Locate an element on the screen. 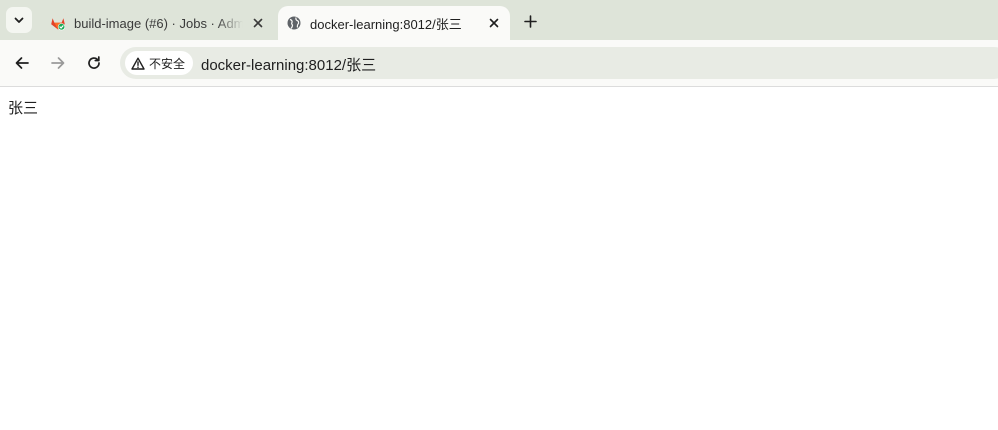 The width and height of the screenshot is (998, 430). forward-button is located at coordinates (58, 63).